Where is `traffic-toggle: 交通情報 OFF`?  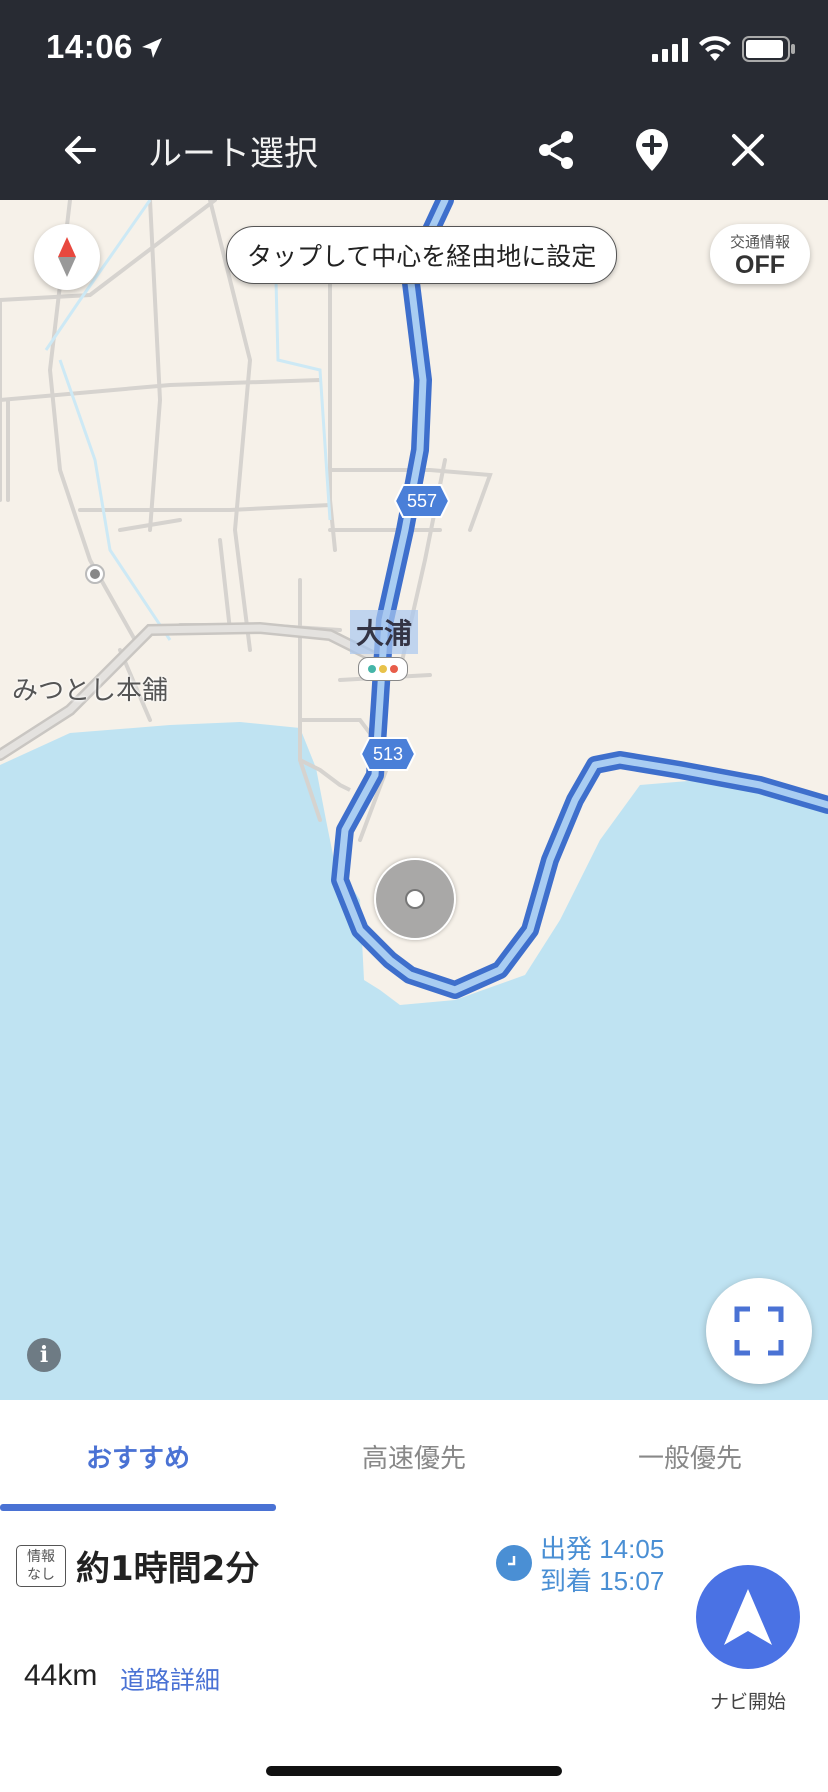 traffic-toggle: 交通情報 OFF is located at coordinates (760, 254).